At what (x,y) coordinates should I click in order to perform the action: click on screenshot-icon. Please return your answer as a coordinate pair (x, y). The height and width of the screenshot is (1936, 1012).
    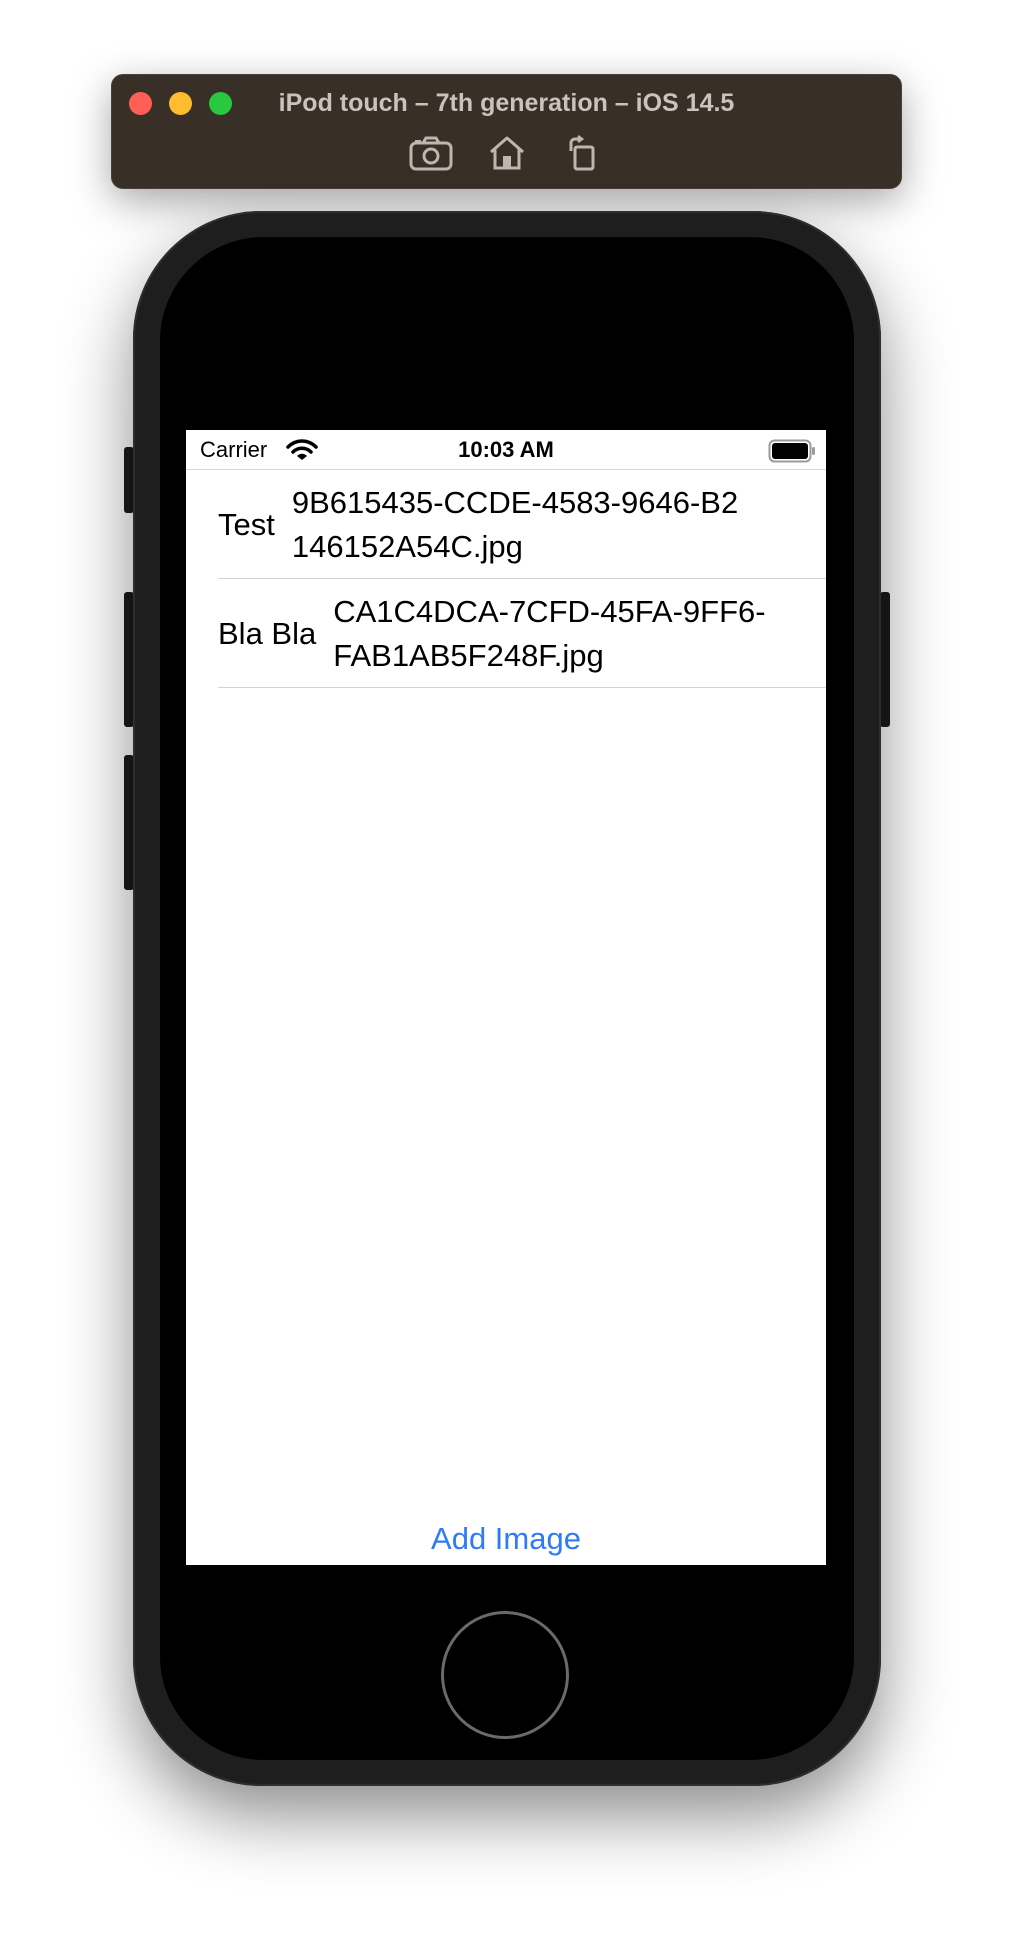
    Looking at the image, I should click on (430, 153).